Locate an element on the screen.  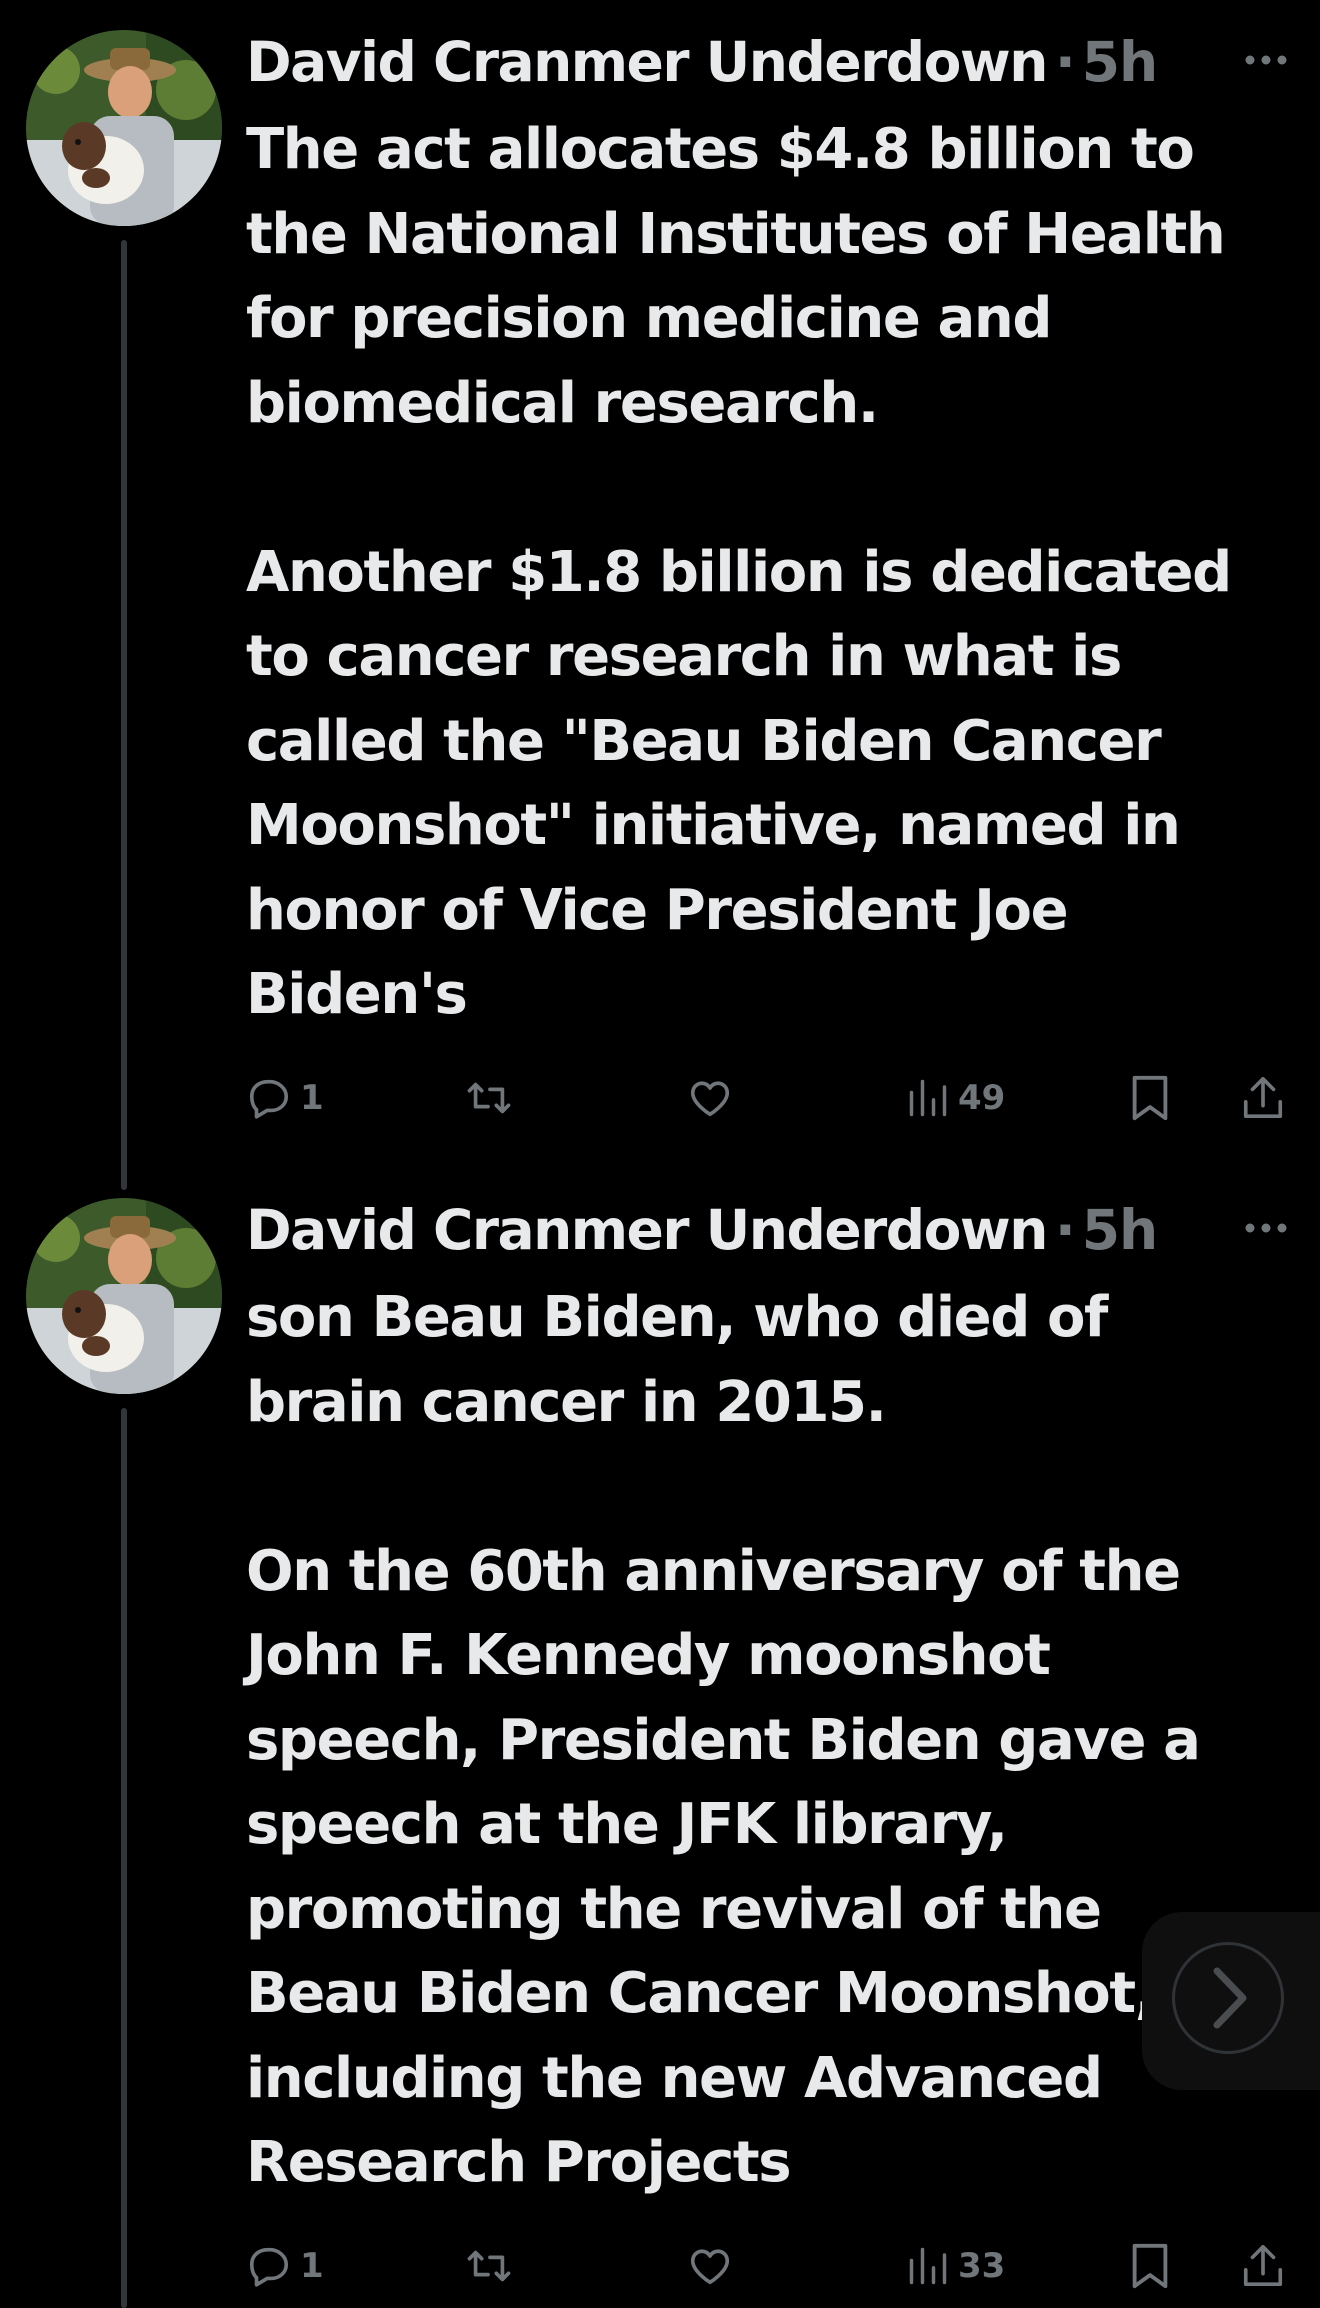
chevron-right-icon is located at coordinates (1230, 1998).